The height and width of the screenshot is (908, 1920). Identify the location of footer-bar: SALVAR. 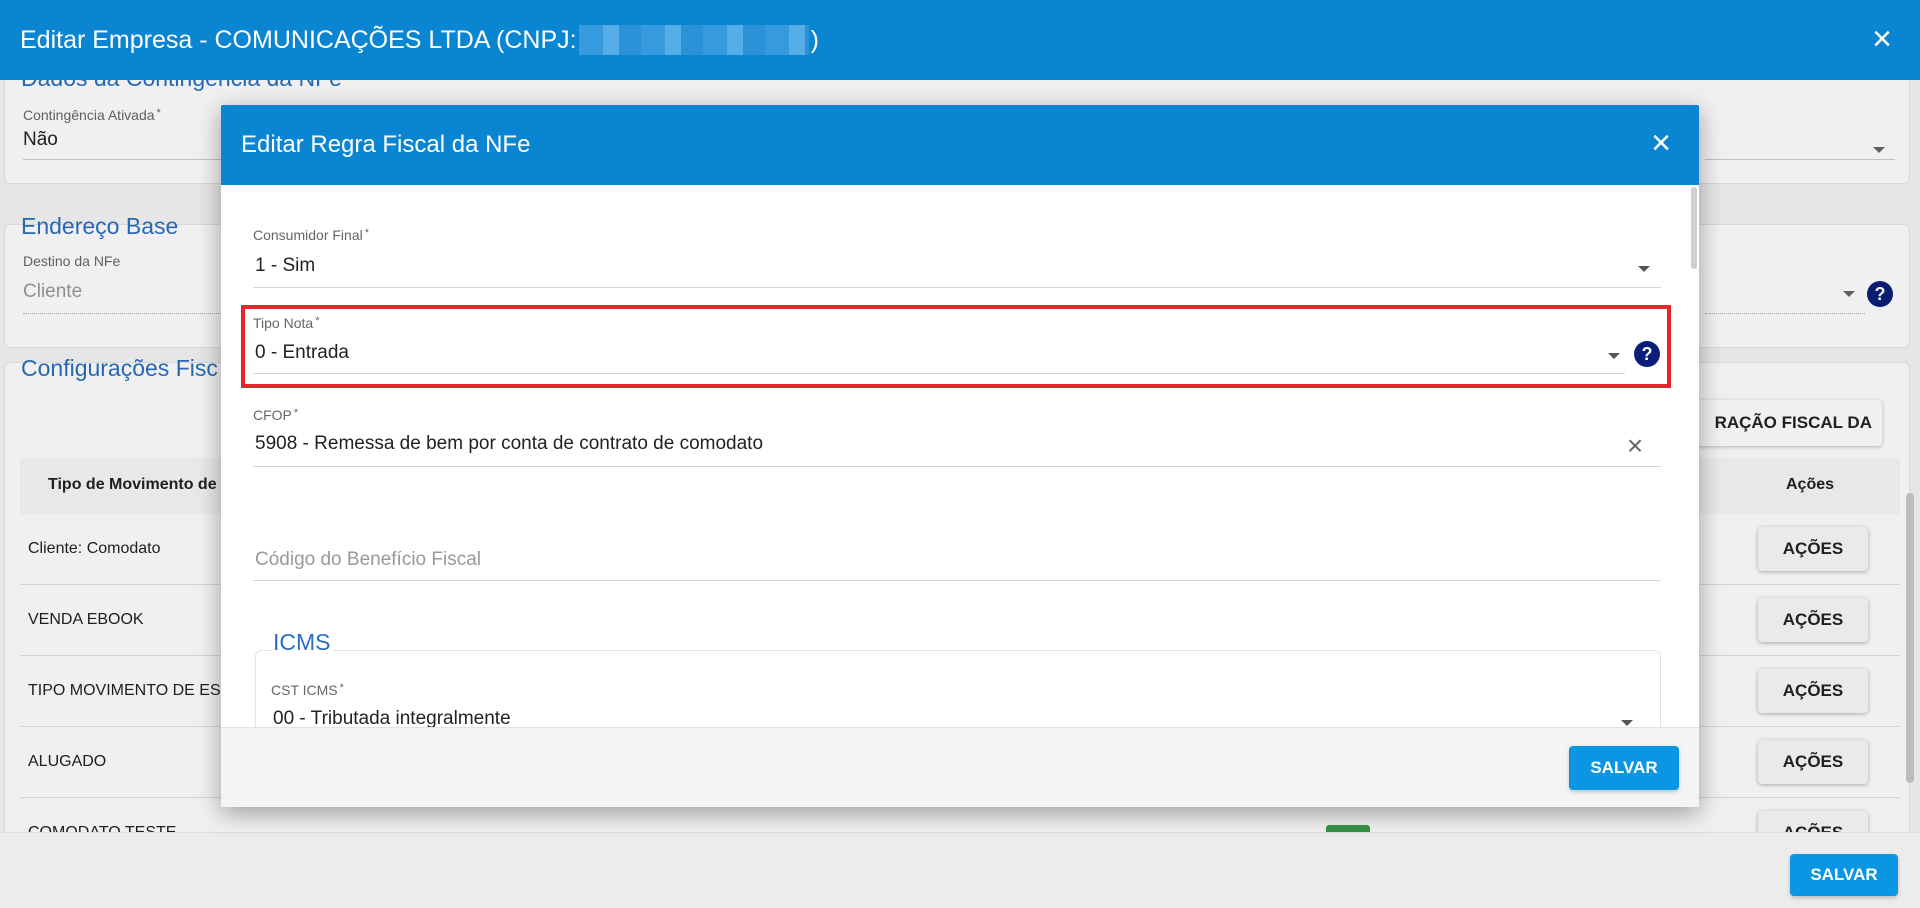
(960, 870).